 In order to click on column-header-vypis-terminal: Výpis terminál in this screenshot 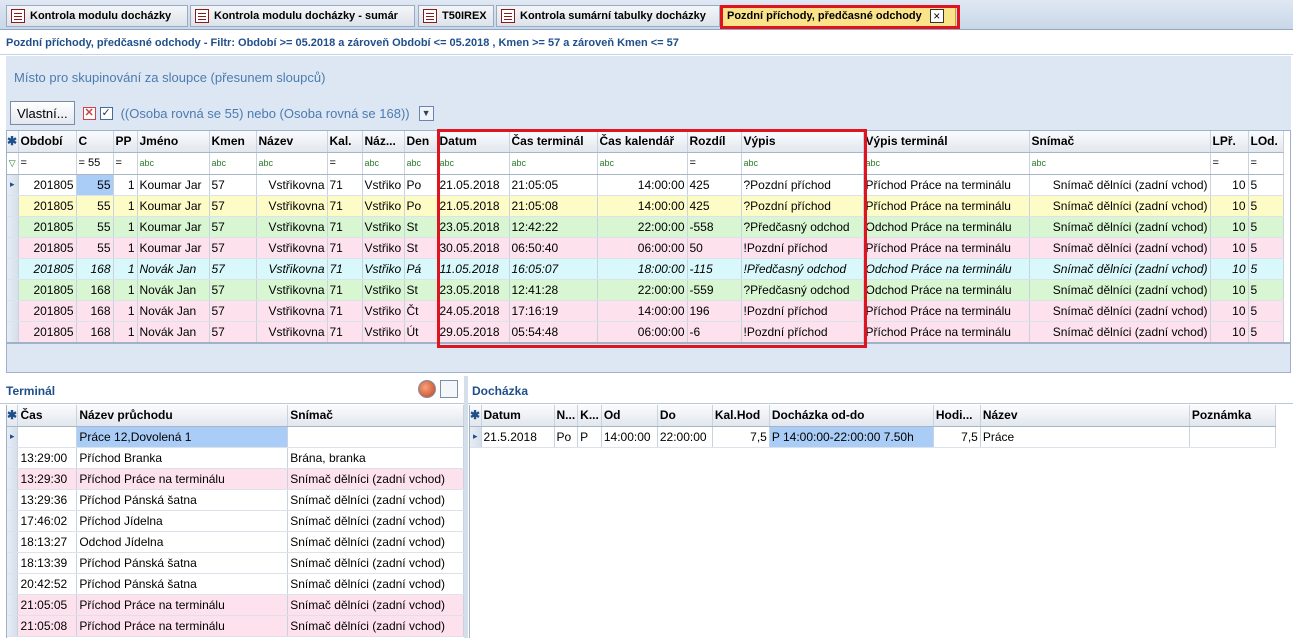, I will do `click(946, 142)`.